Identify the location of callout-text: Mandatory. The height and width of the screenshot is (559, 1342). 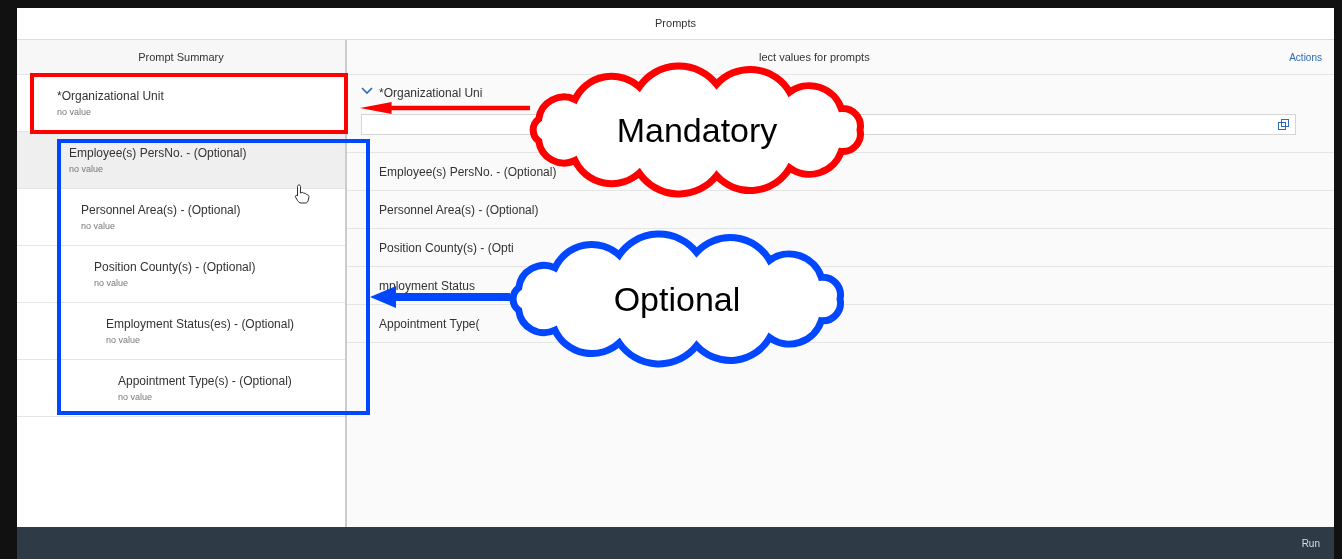
(697, 130).